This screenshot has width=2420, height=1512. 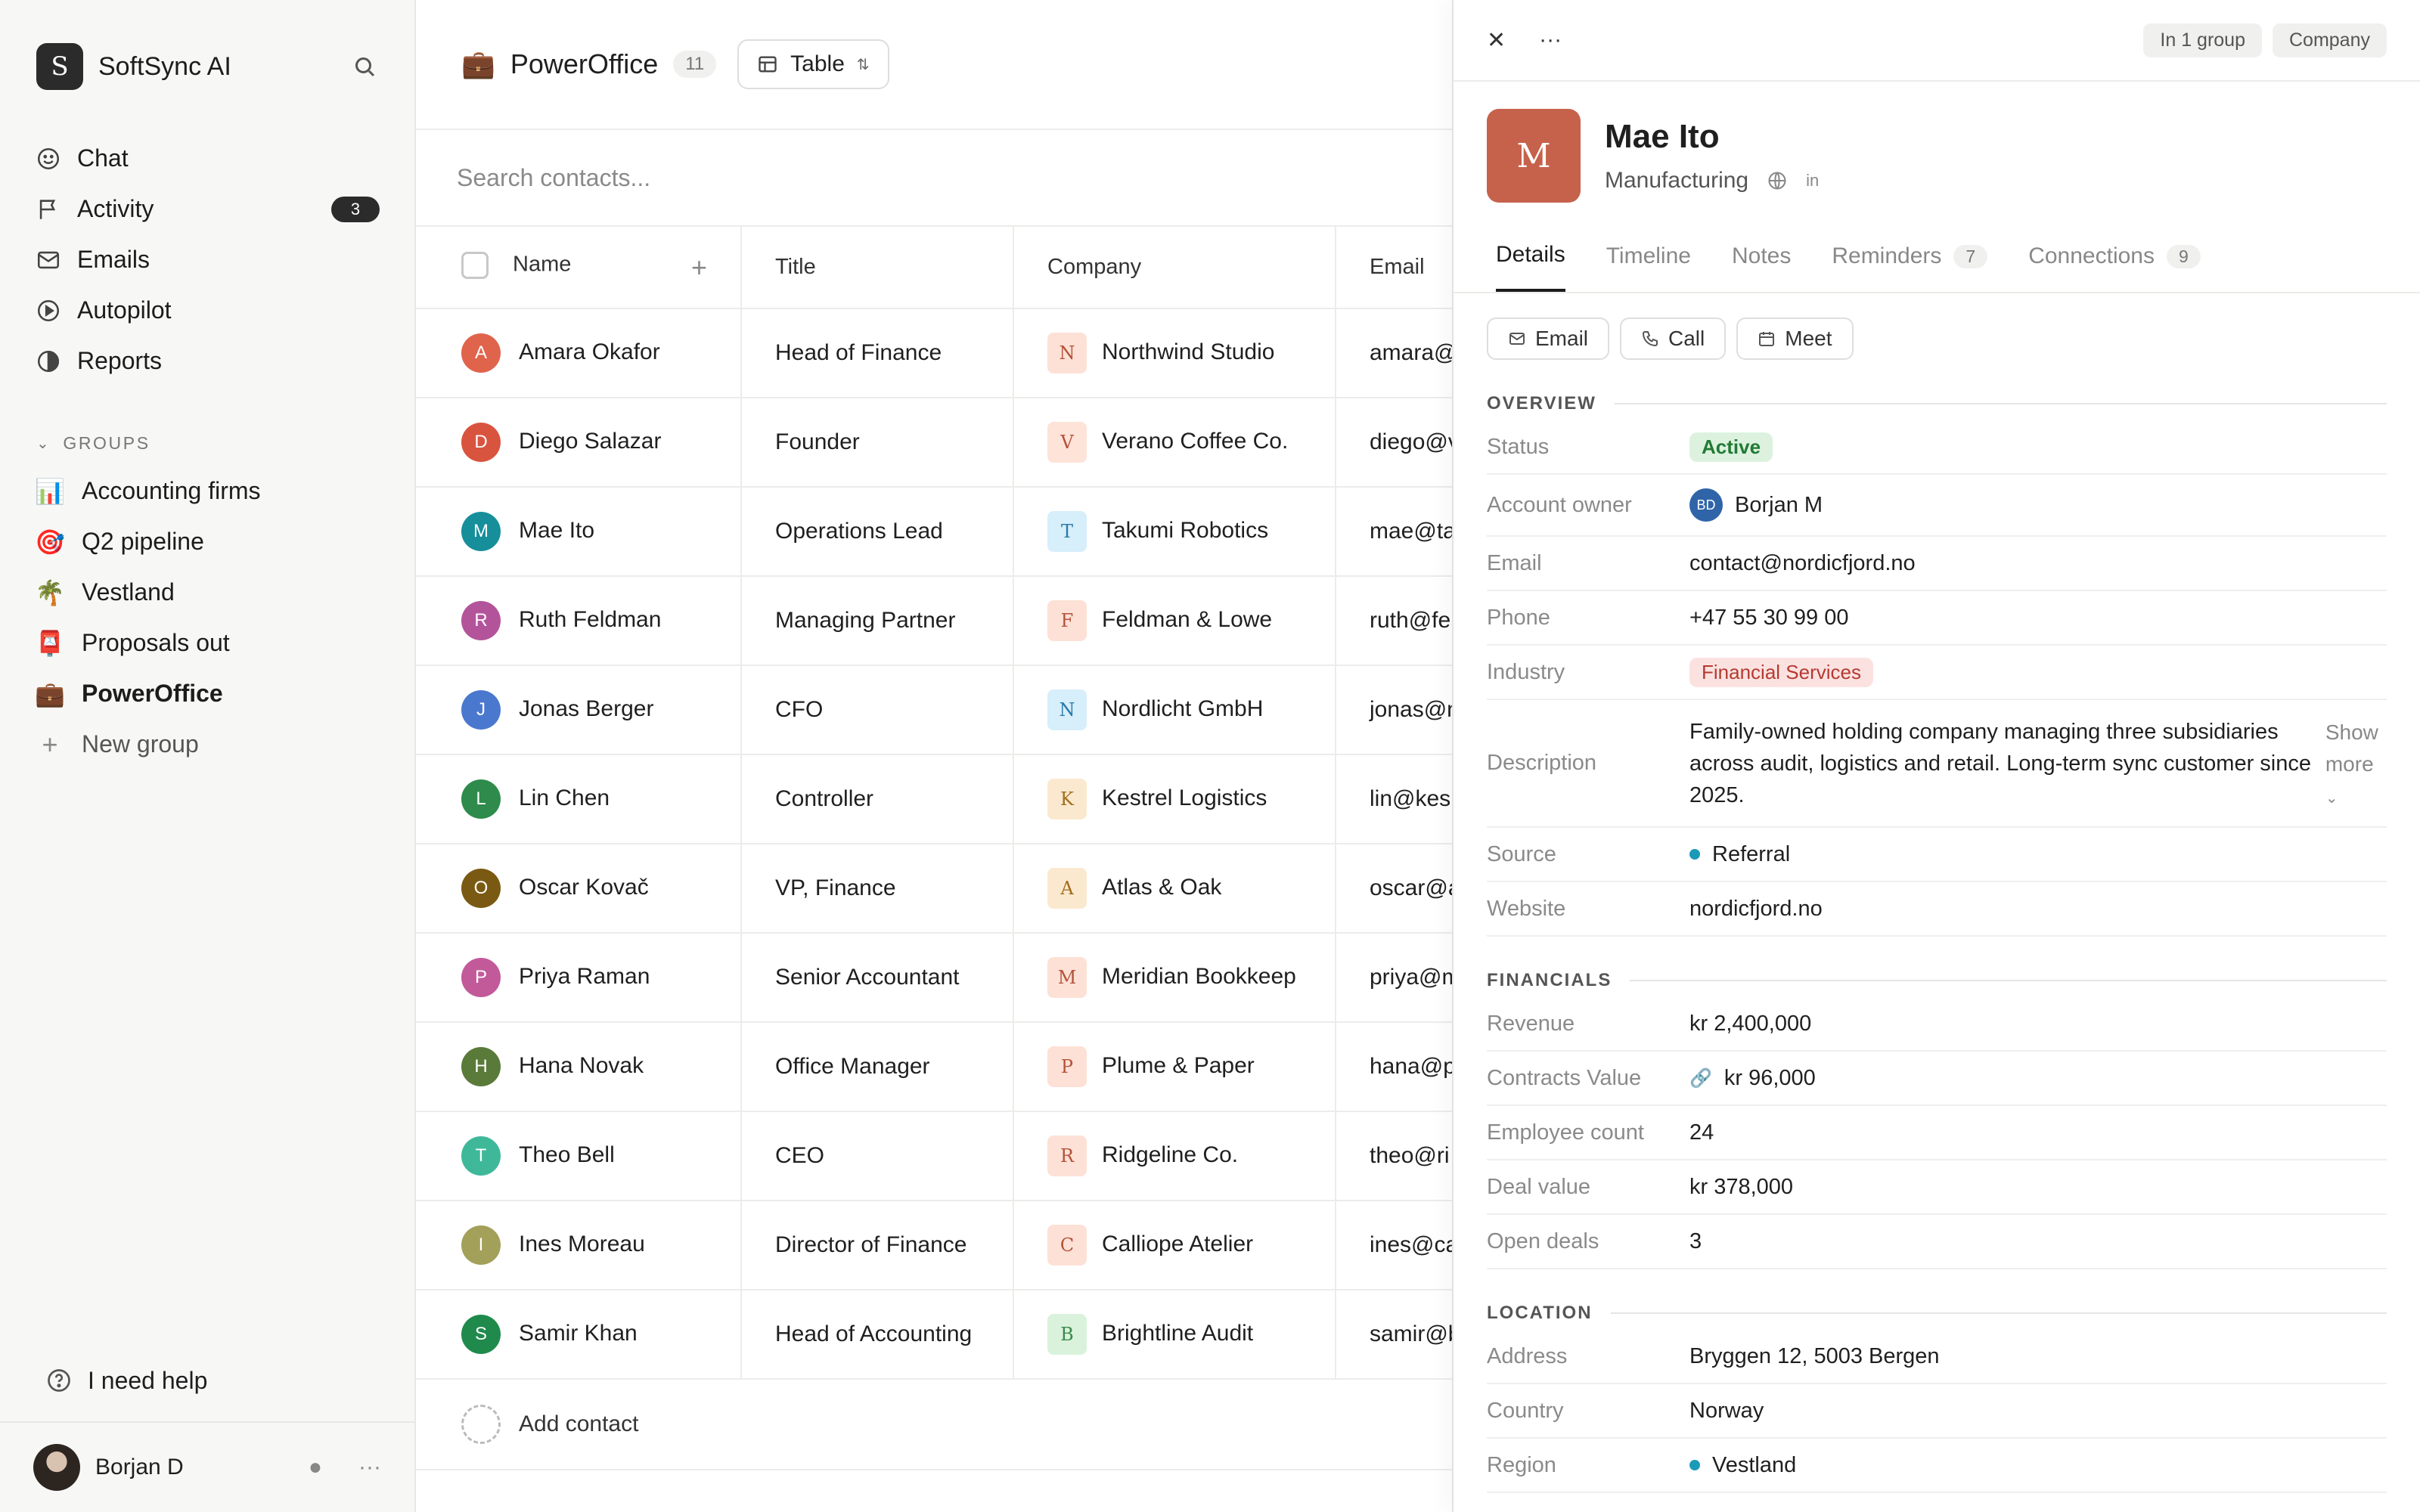 I want to click on company-cell: N Nordlicht GmbH, so click(x=1174, y=710).